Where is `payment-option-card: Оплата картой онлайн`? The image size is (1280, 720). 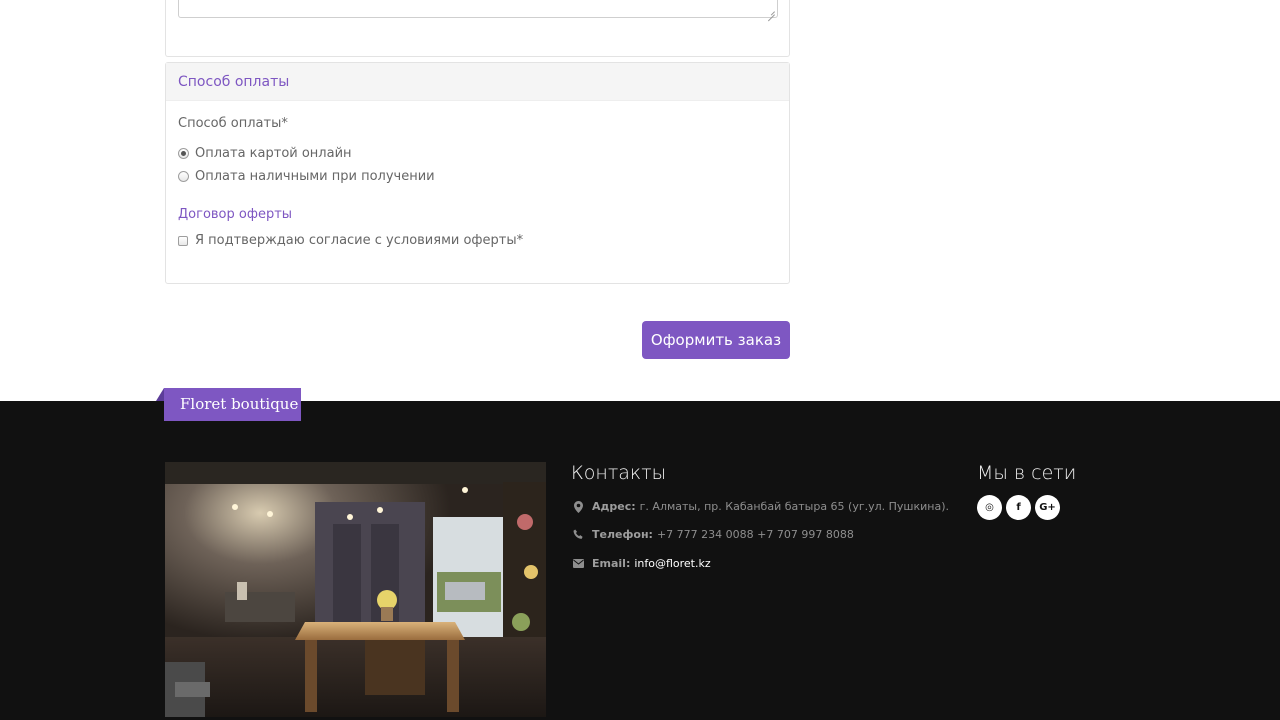
payment-option-card: Оплата картой онлайн is located at coordinates (265, 153).